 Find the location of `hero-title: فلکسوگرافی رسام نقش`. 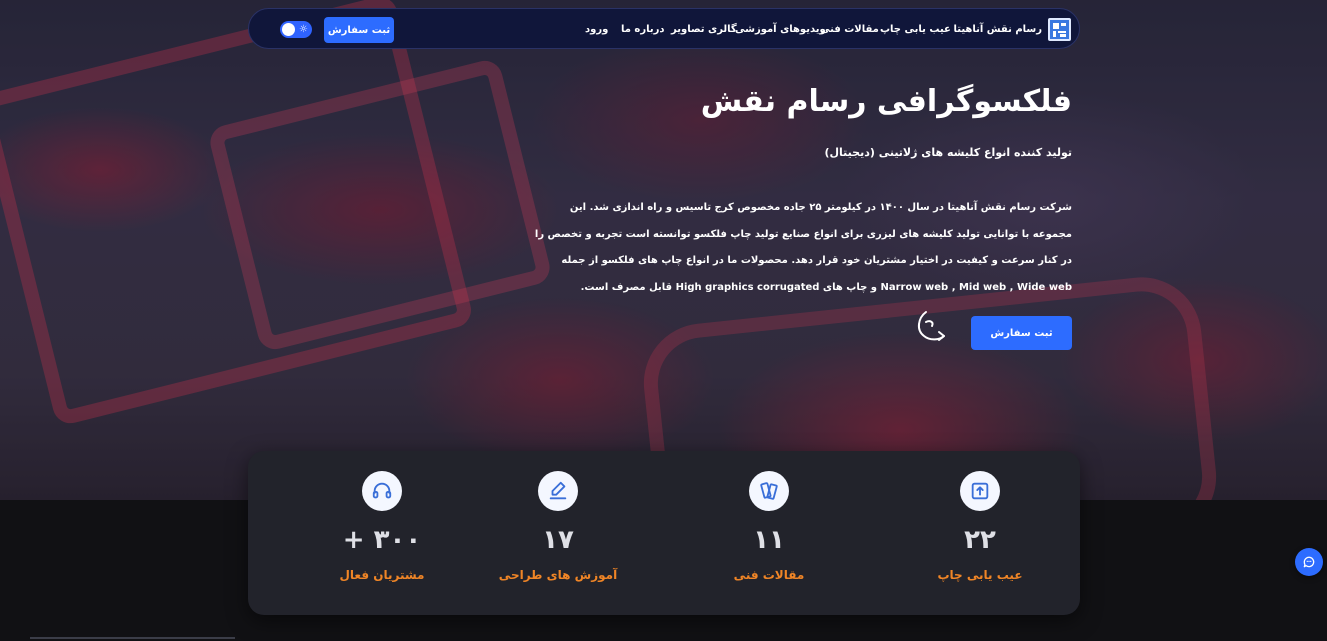

hero-title: فلکسوگرافی رسام نقش is located at coordinates (886, 101).